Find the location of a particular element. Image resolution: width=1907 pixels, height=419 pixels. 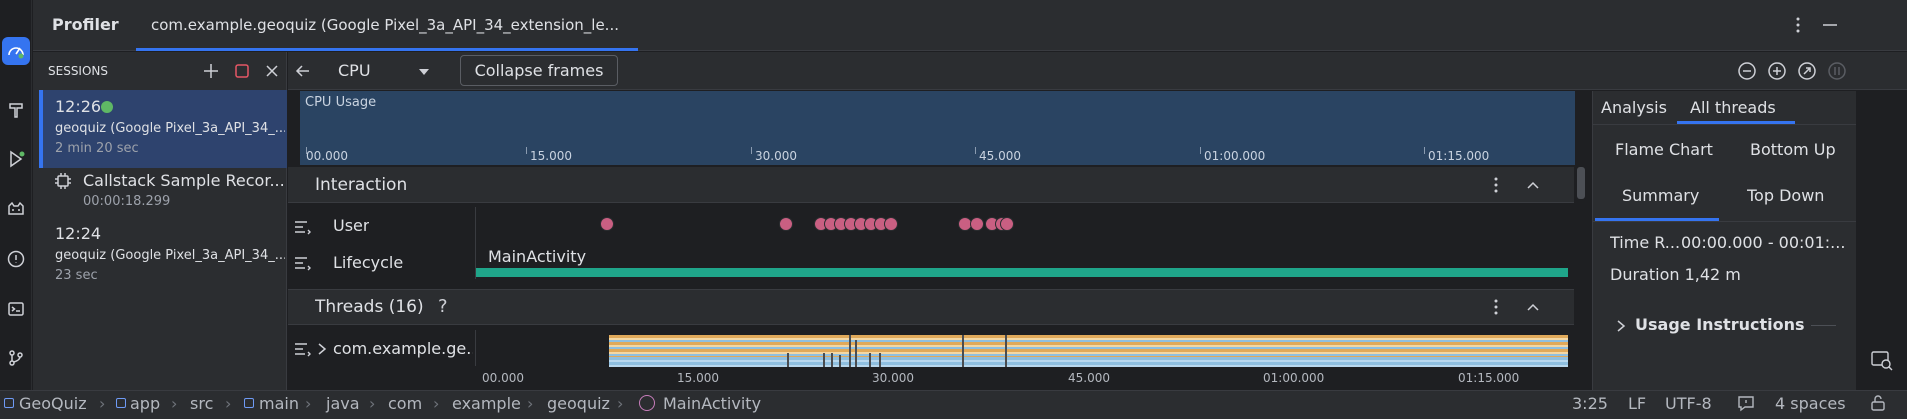

breadcrumb-item: com is located at coordinates (405, 403).